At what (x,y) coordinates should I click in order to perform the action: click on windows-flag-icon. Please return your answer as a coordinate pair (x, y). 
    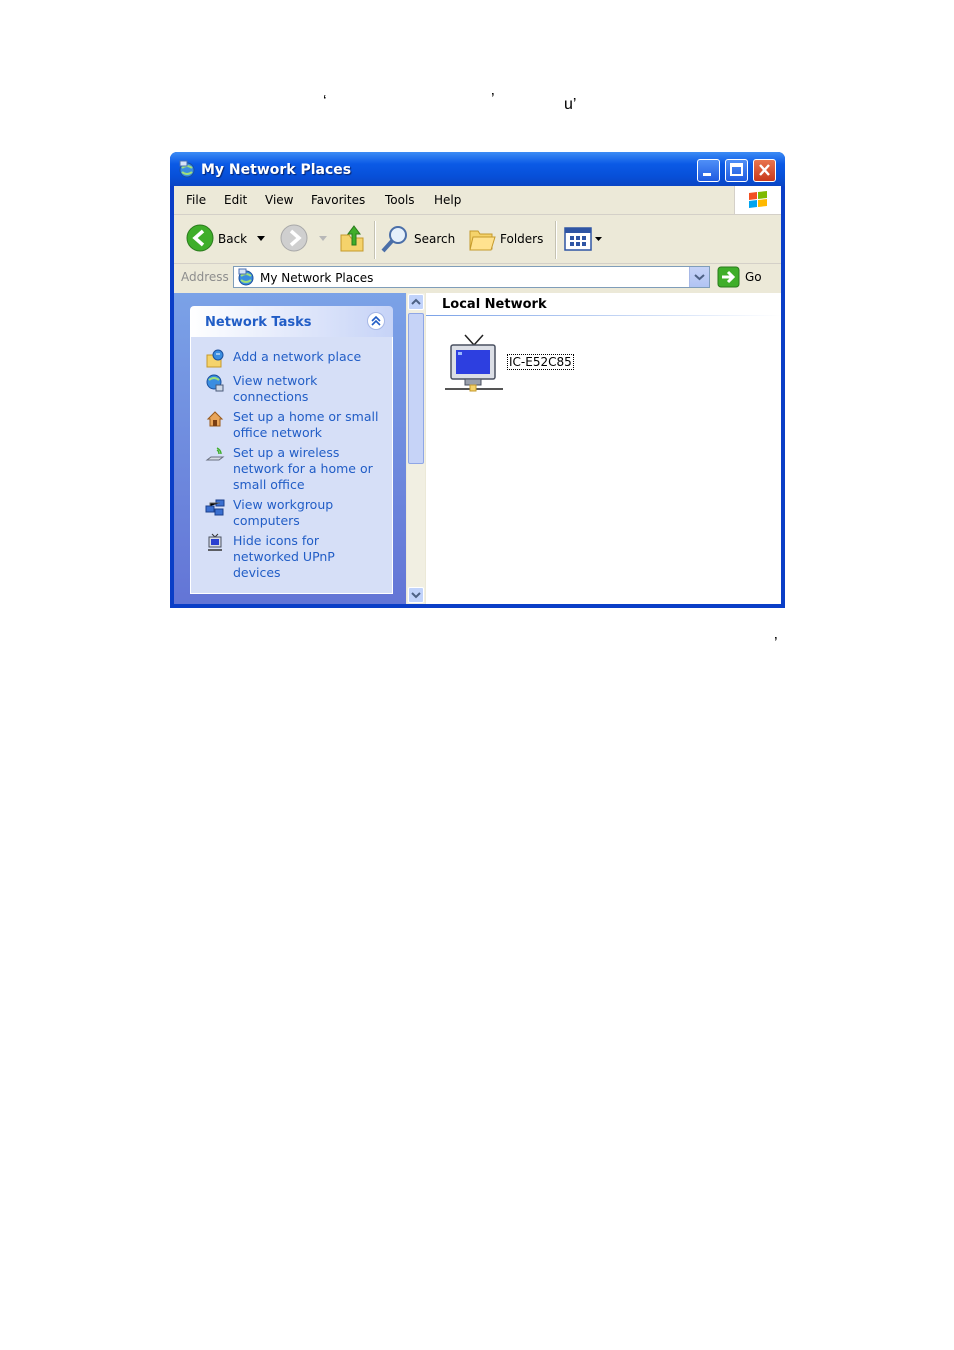
    Looking at the image, I should click on (758, 199).